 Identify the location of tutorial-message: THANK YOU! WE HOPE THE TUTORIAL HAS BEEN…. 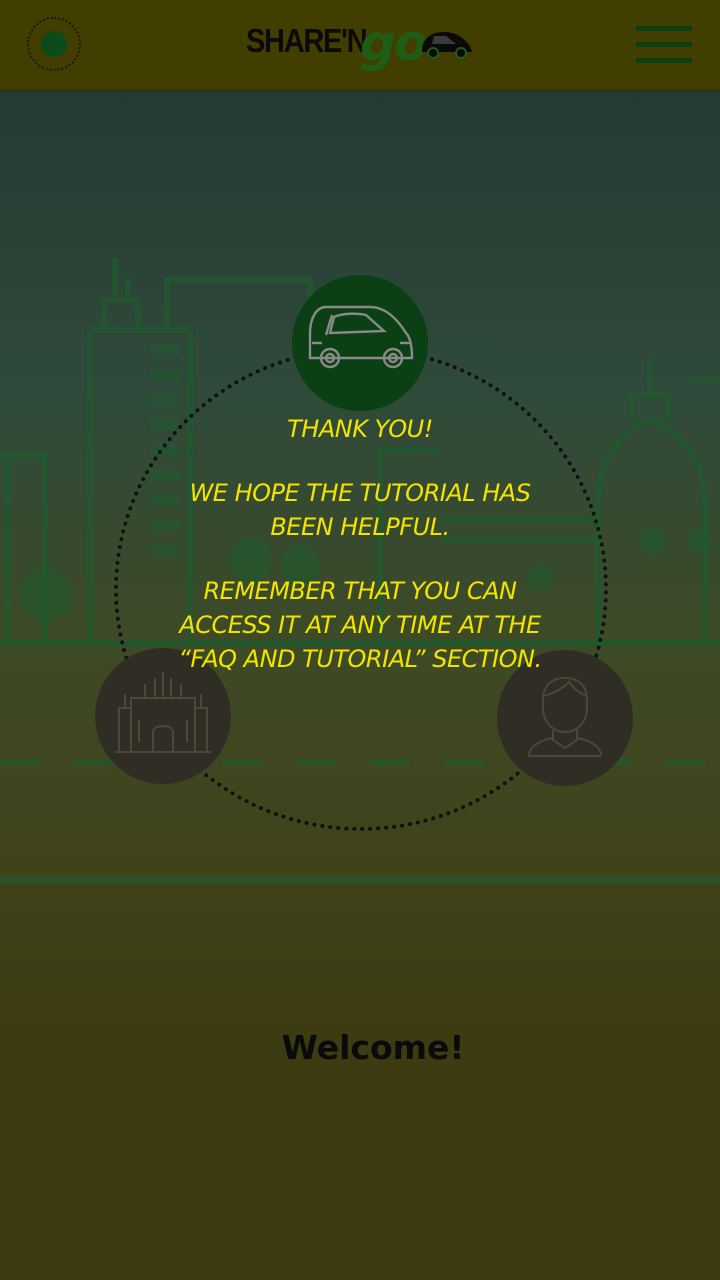
(360, 544).